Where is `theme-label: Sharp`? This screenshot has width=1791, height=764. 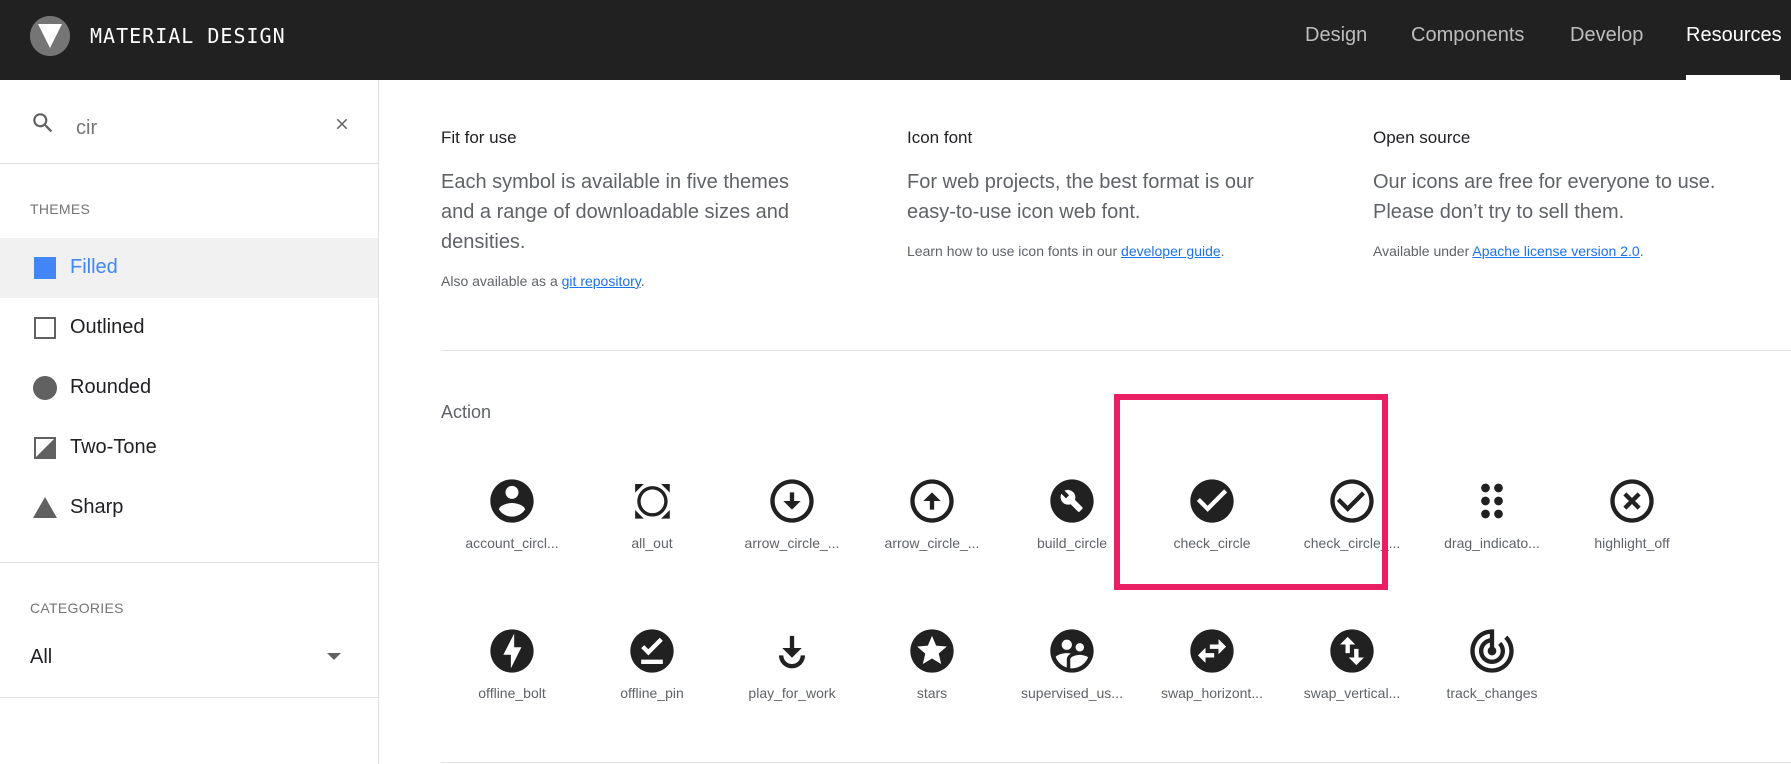
theme-label: Sharp is located at coordinates (97, 507).